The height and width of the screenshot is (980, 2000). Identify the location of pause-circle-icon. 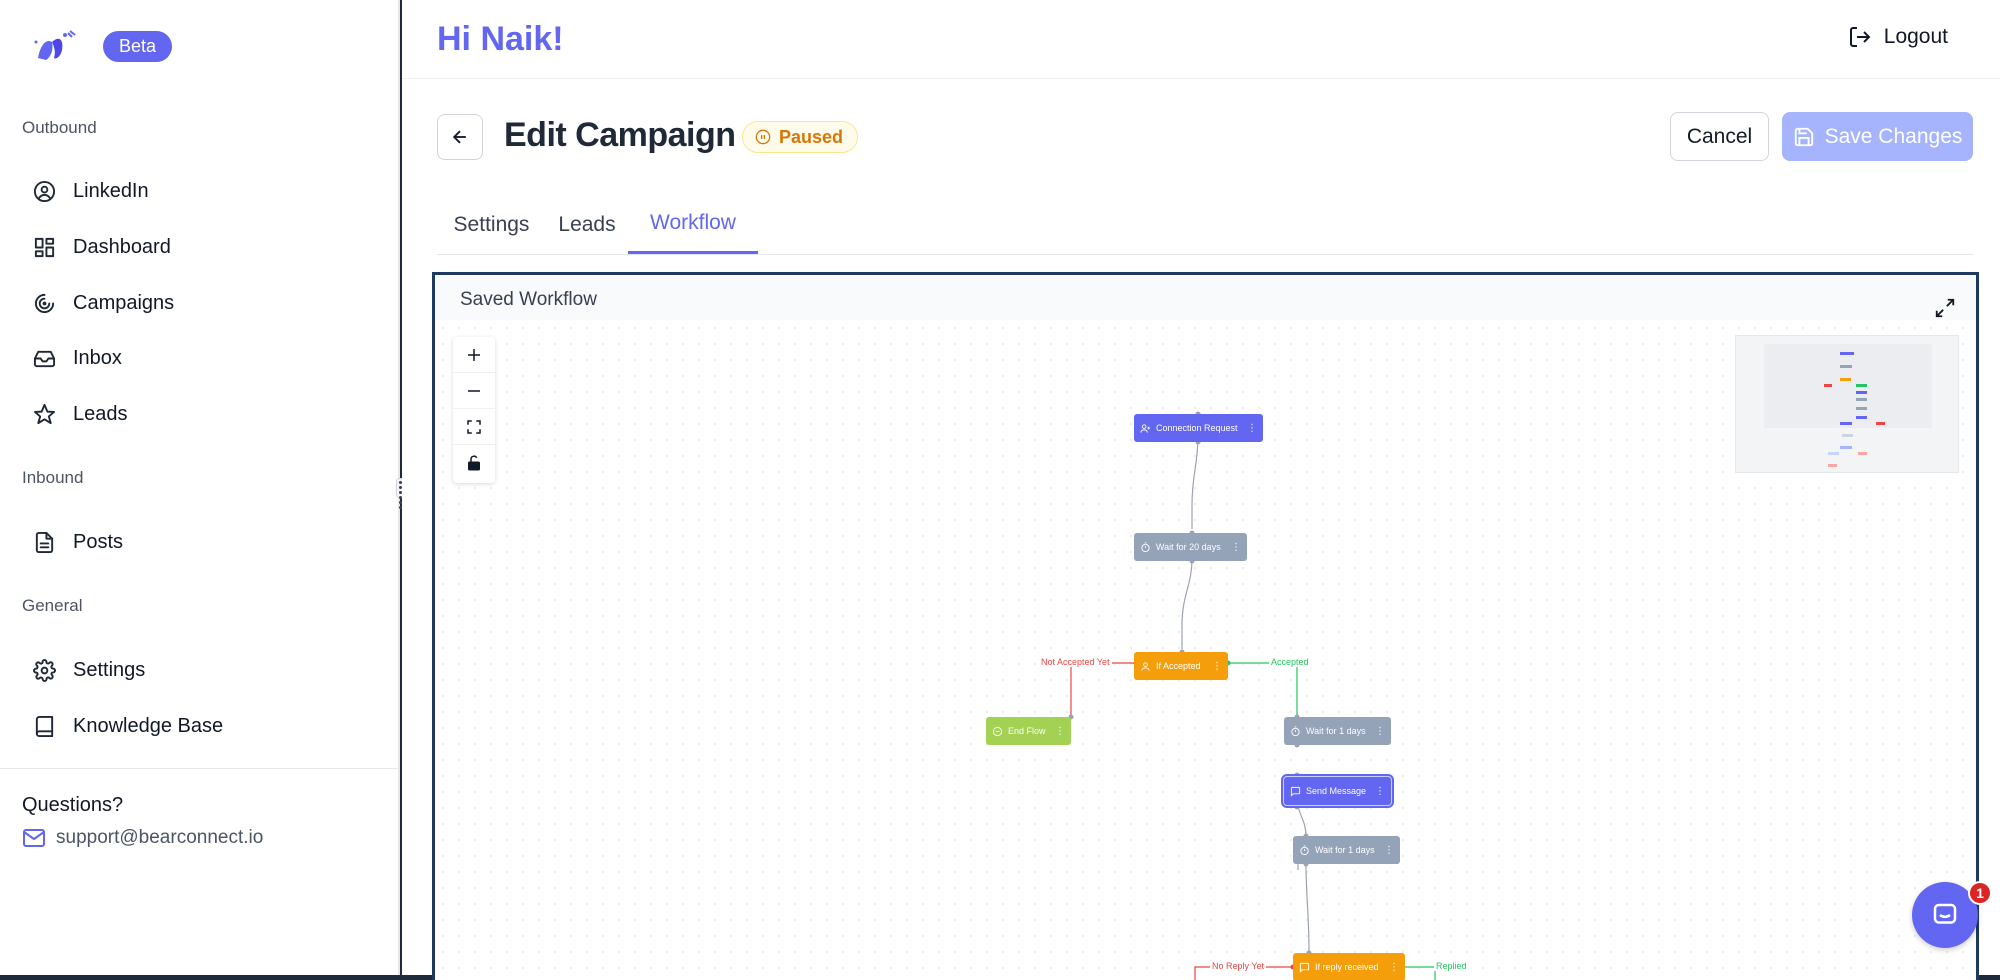
(763, 137).